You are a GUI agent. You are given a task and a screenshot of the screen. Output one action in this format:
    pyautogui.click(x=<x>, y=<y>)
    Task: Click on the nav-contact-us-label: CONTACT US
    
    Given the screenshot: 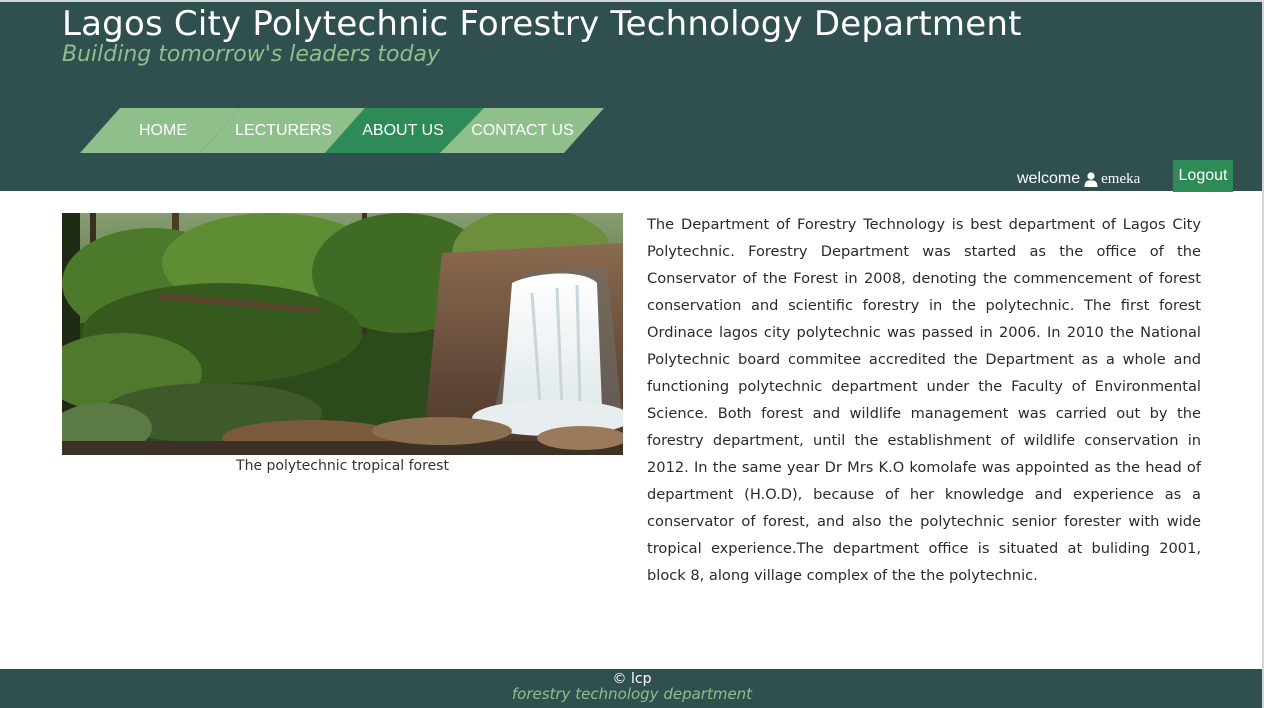 What is the action you would take?
    pyautogui.click(x=522, y=130)
    